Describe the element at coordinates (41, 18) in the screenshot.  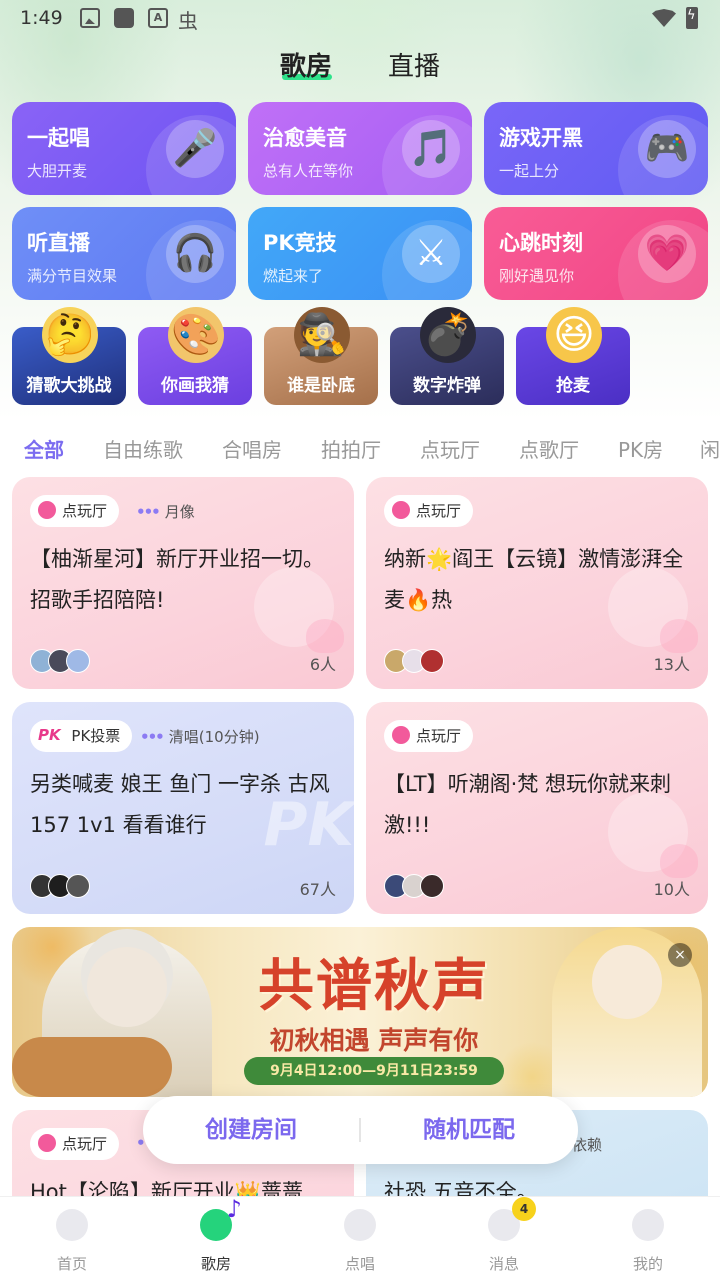
I see `status-time: 1:49` at that location.